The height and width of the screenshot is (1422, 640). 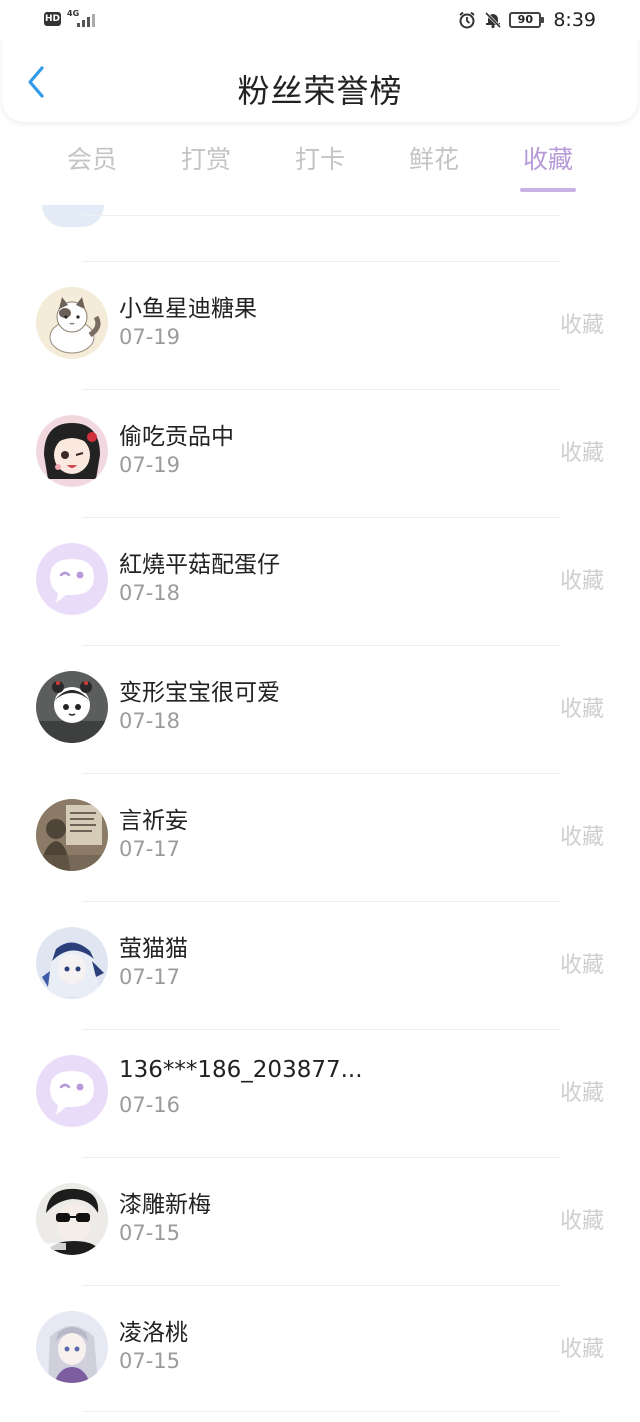 What do you see at coordinates (320, 1223) in the screenshot?
I see `list-item: 漆雕新梅 07-15 收藏` at bounding box center [320, 1223].